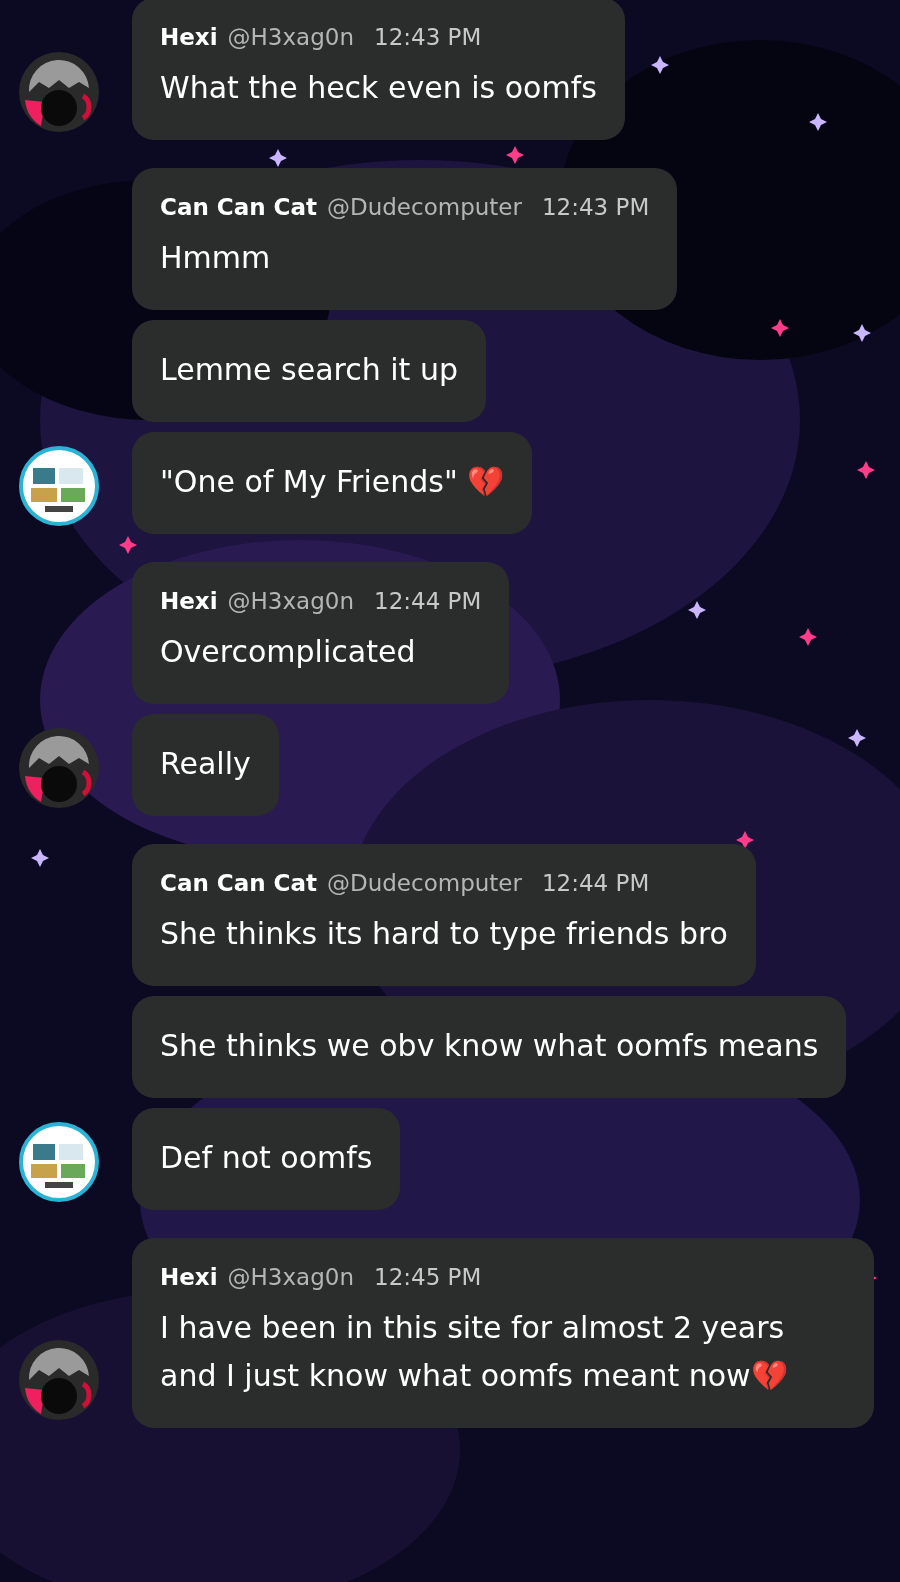  I want to click on message-text: Really, so click(205, 764).